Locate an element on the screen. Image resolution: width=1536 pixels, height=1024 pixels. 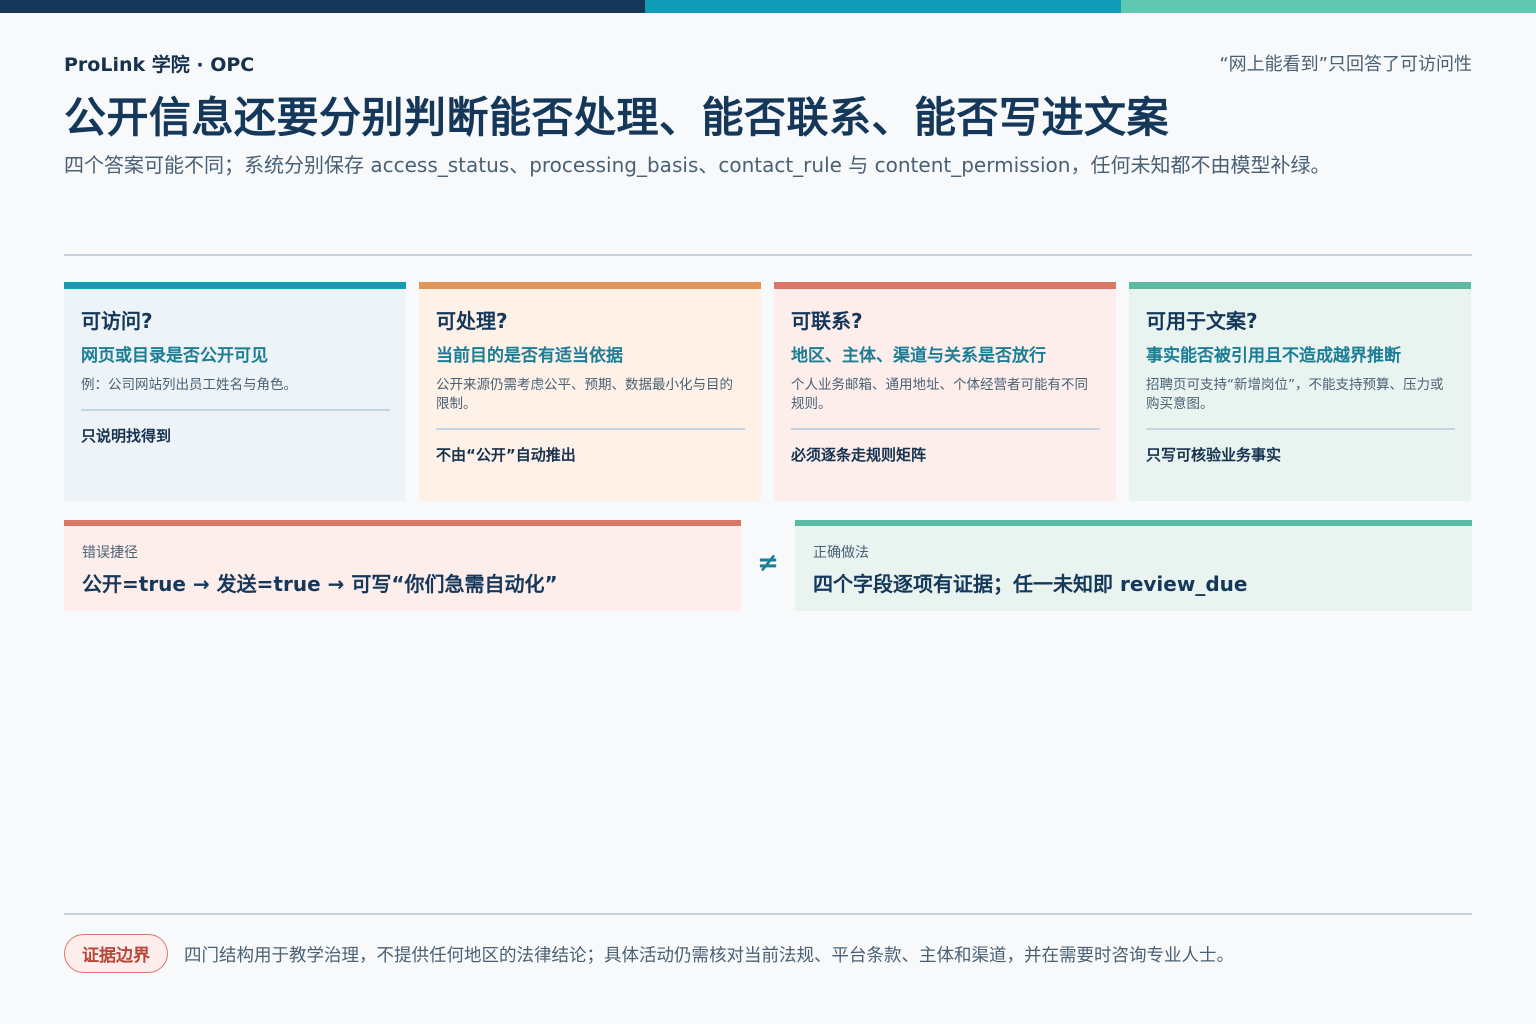
not-equal-icon: ≠ is located at coordinates (768, 563).